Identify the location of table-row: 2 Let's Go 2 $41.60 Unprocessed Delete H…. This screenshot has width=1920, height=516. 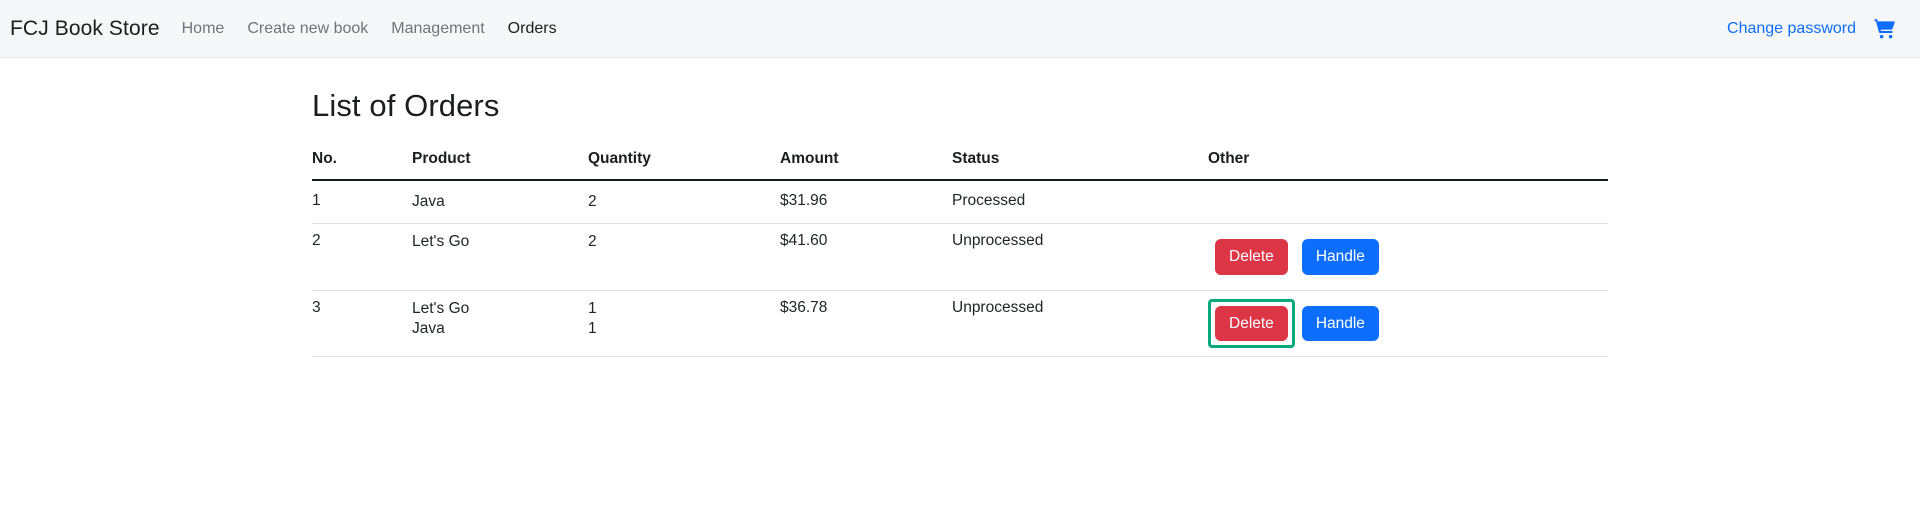
(960, 257).